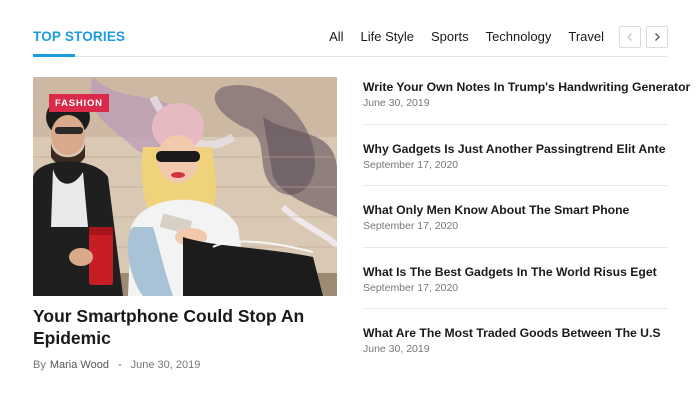 The width and height of the screenshot is (700, 396). What do you see at coordinates (79, 103) in the screenshot?
I see `category-badge: FASHION` at bounding box center [79, 103].